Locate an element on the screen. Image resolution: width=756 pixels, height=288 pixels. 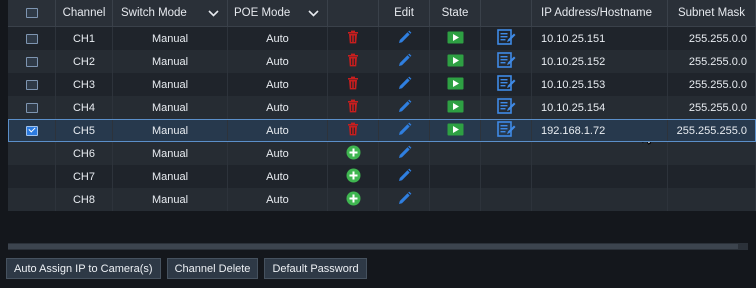
select-all-checkbox is located at coordinates (31, 13).